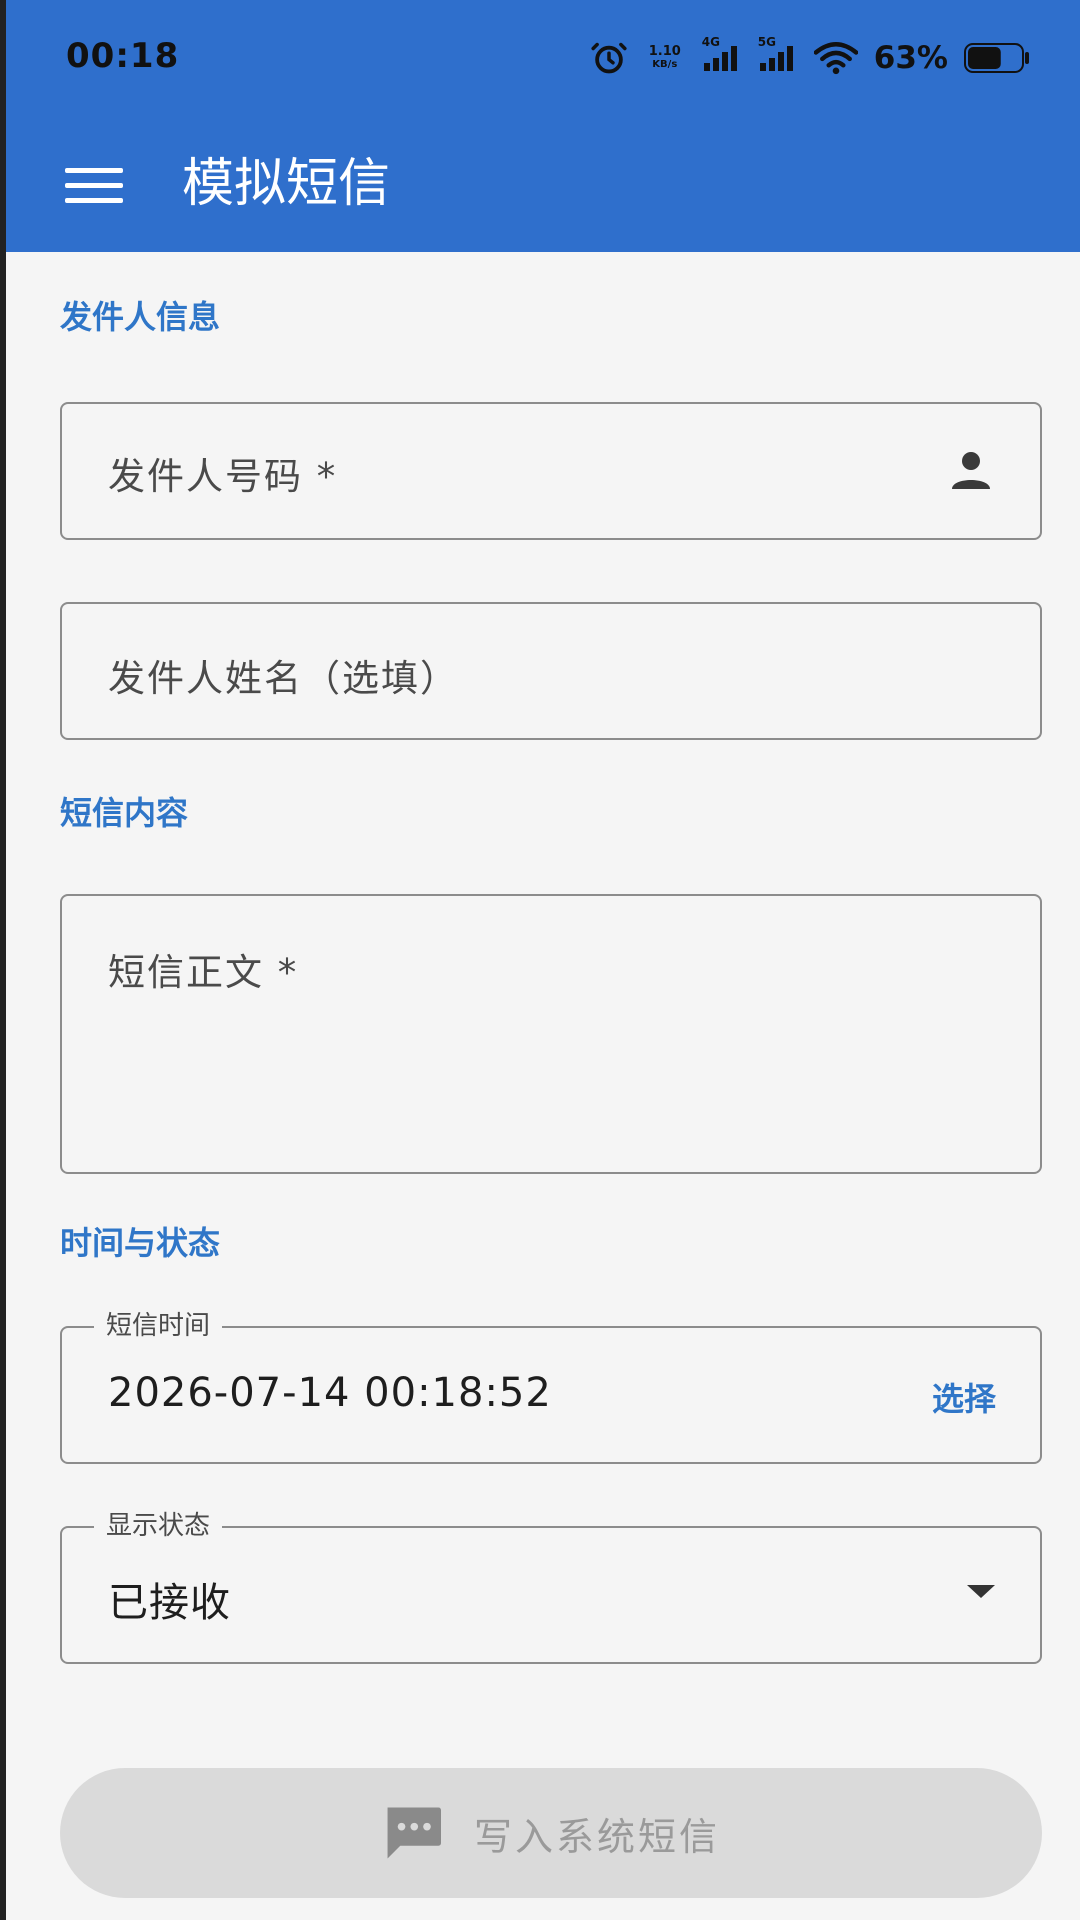  I want to click on write-button-label: 写入系统短信, so click(596, 1836).